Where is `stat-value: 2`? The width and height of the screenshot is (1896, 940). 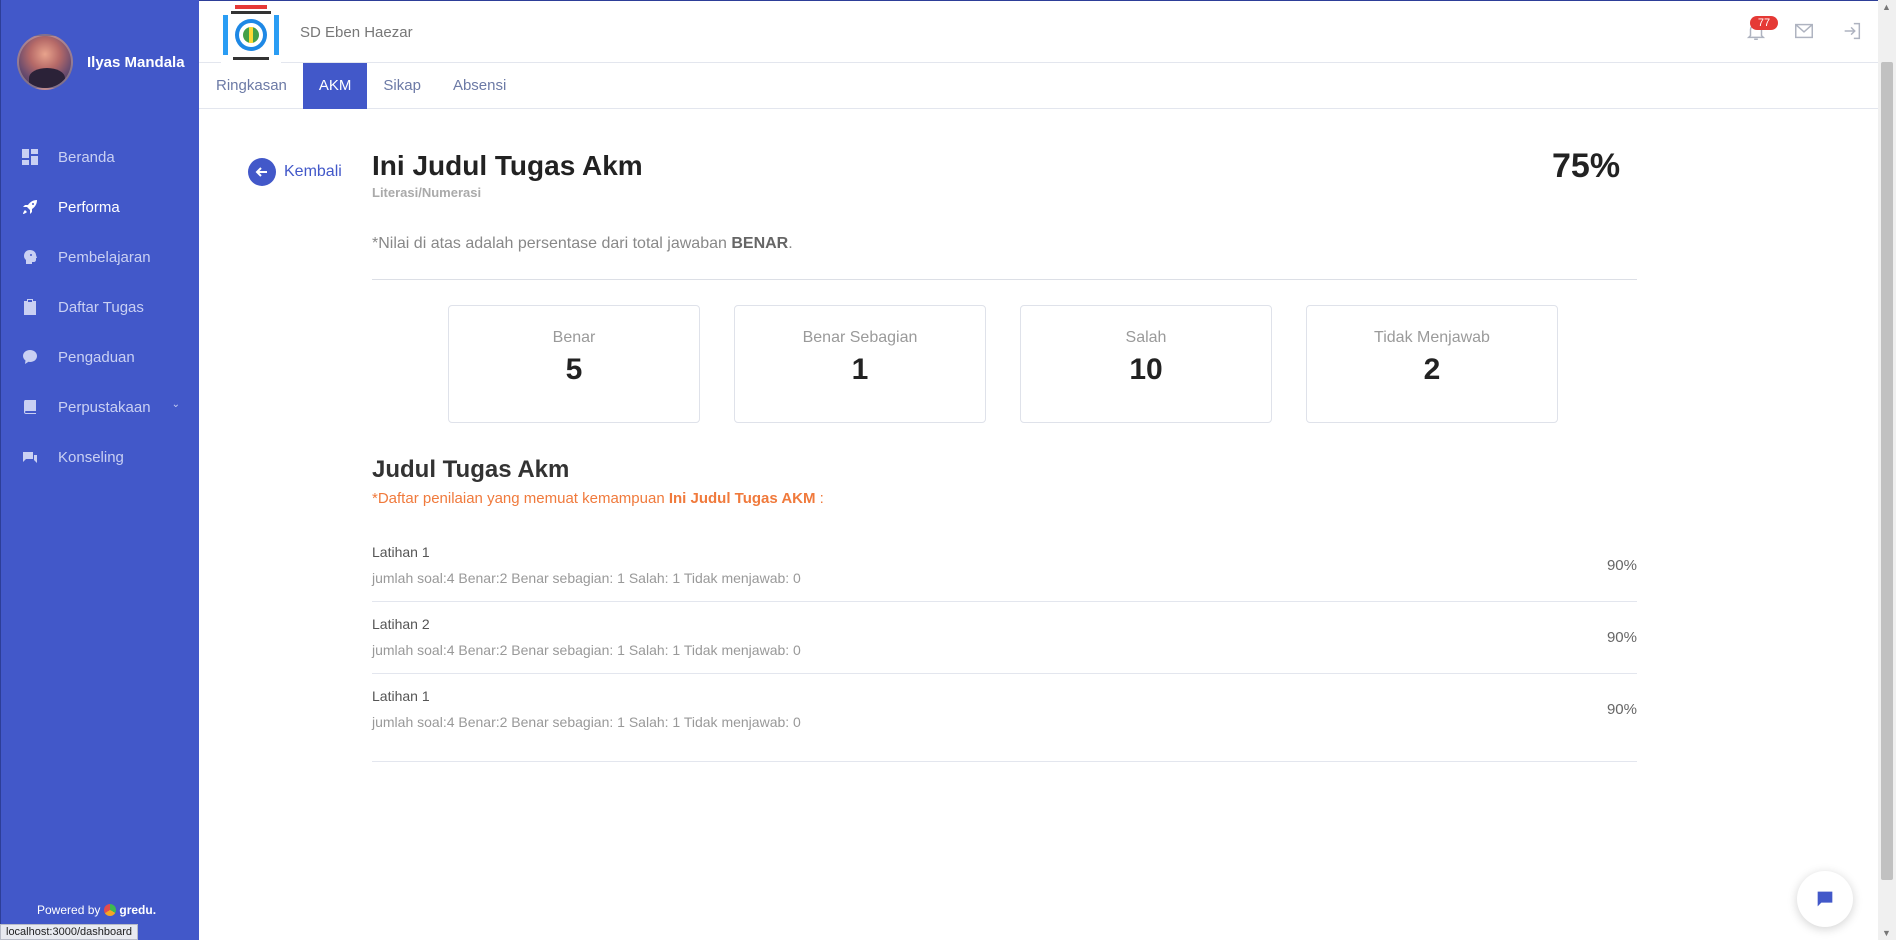 stat-value: 2 is located at coordinates (1432, 369).